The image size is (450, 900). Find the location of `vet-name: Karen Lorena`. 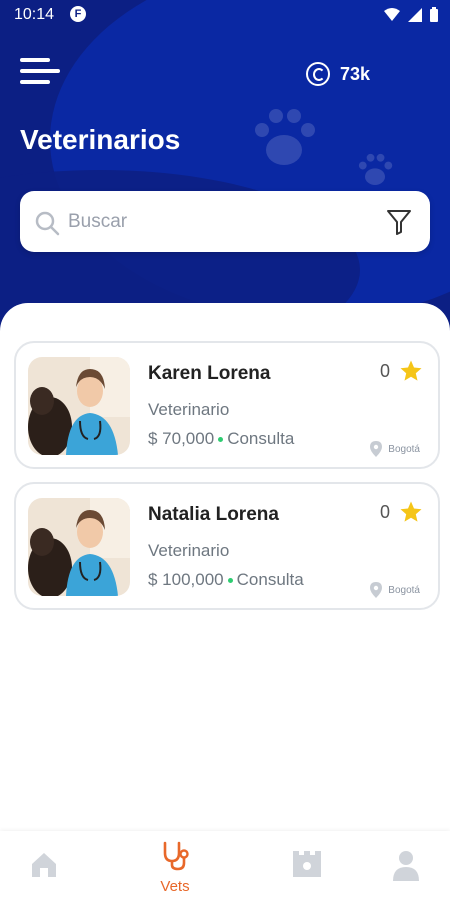

vet-name: Karen Lorena is located at coordinates (209, 373).